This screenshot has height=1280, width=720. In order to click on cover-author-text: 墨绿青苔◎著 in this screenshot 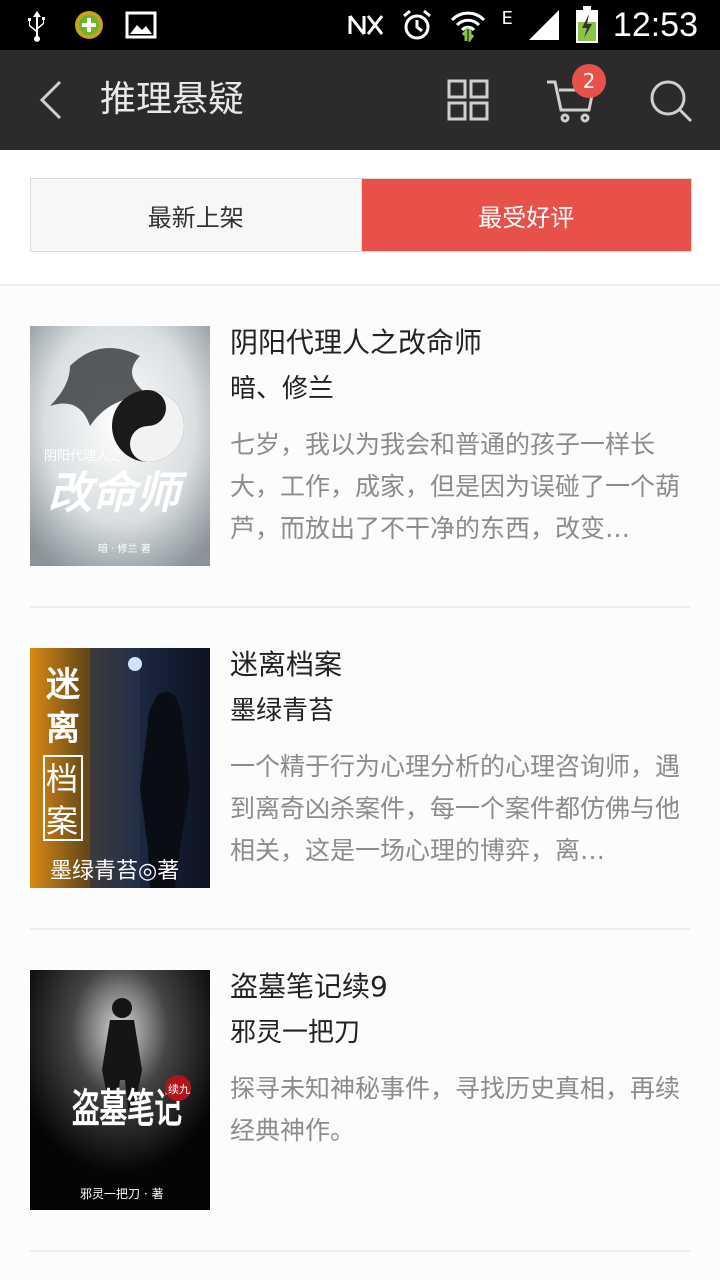, I will do `click(114, 871)`.